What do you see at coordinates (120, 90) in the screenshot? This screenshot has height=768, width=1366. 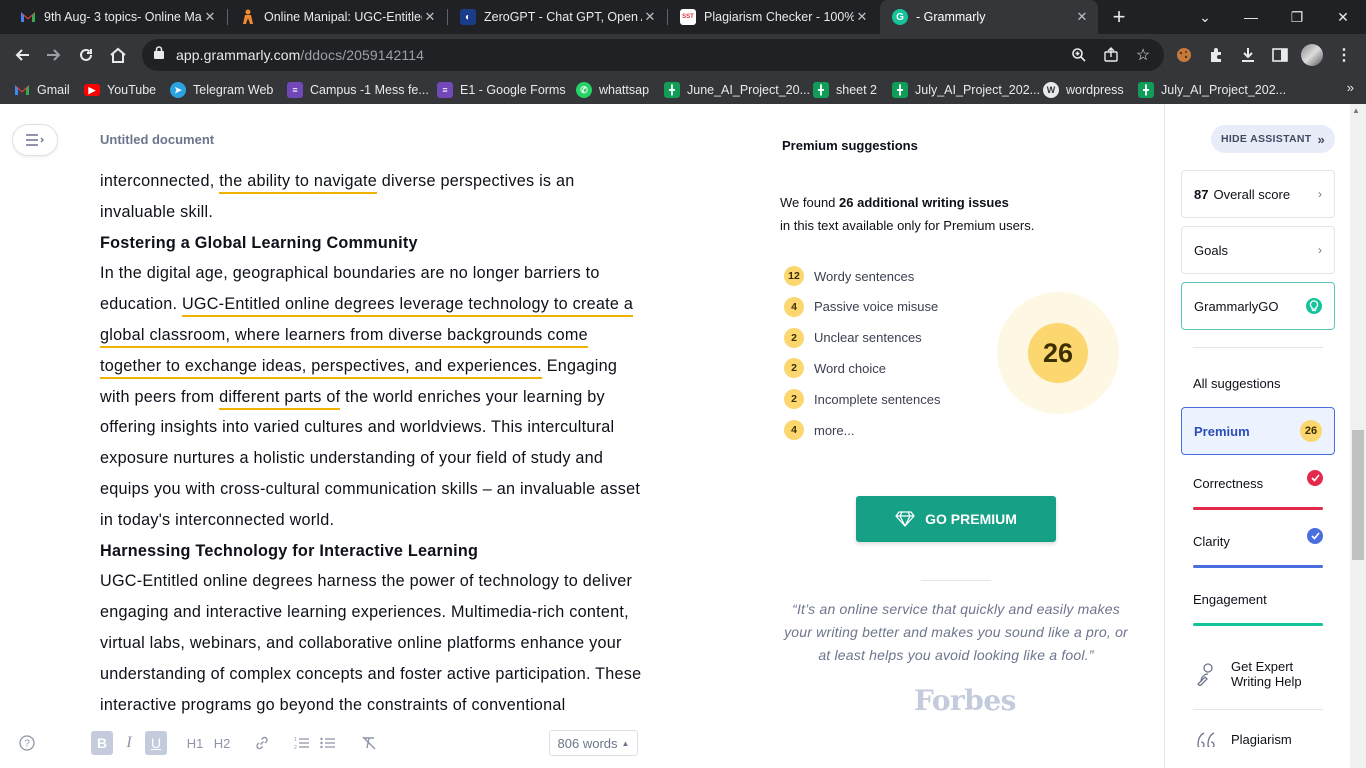 I see `bookmark-youtube: ▶ YouTube` at bounding box center [120, 90].